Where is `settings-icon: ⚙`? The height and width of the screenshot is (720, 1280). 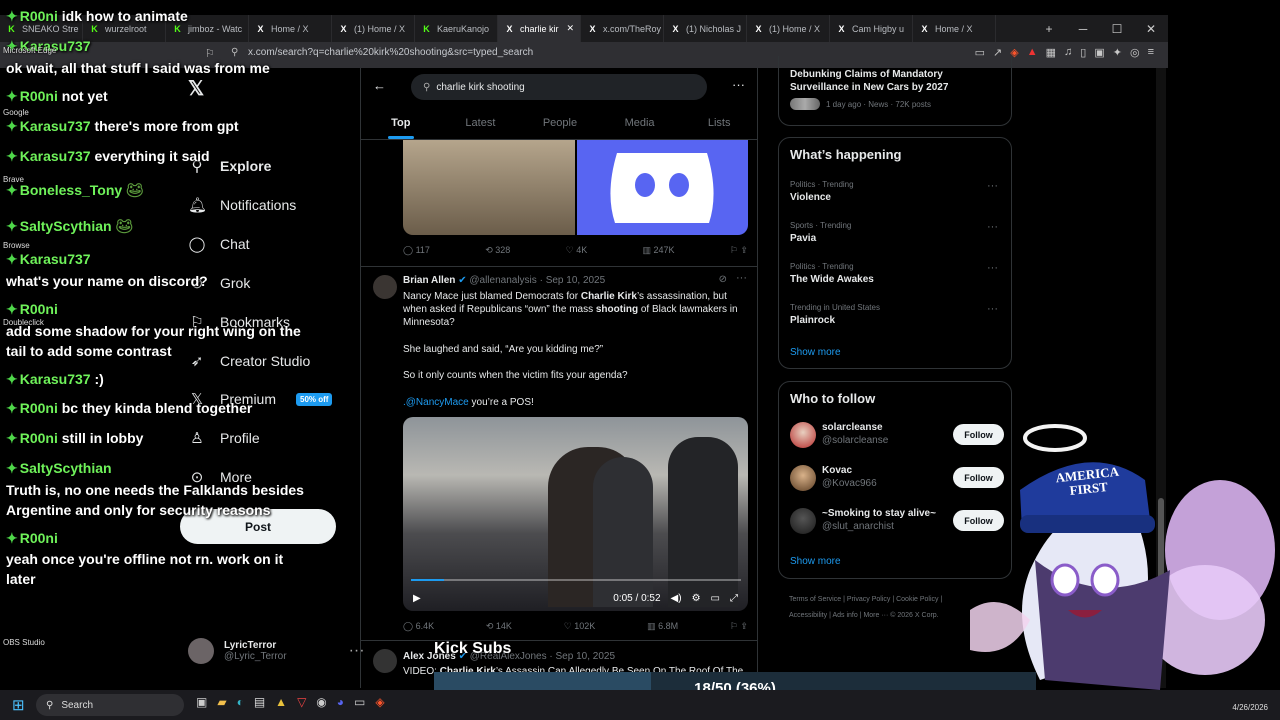
settings-icon: ⚙ is located at coordinates (696, 598).